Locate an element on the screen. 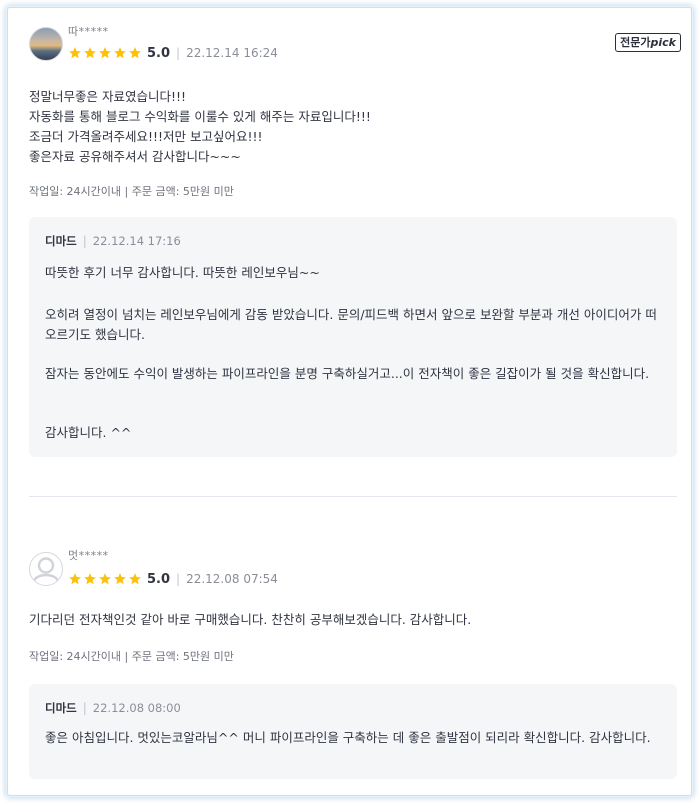 This screenshot has width=699, height=804. user-icon is located at coordinates (46, 569).